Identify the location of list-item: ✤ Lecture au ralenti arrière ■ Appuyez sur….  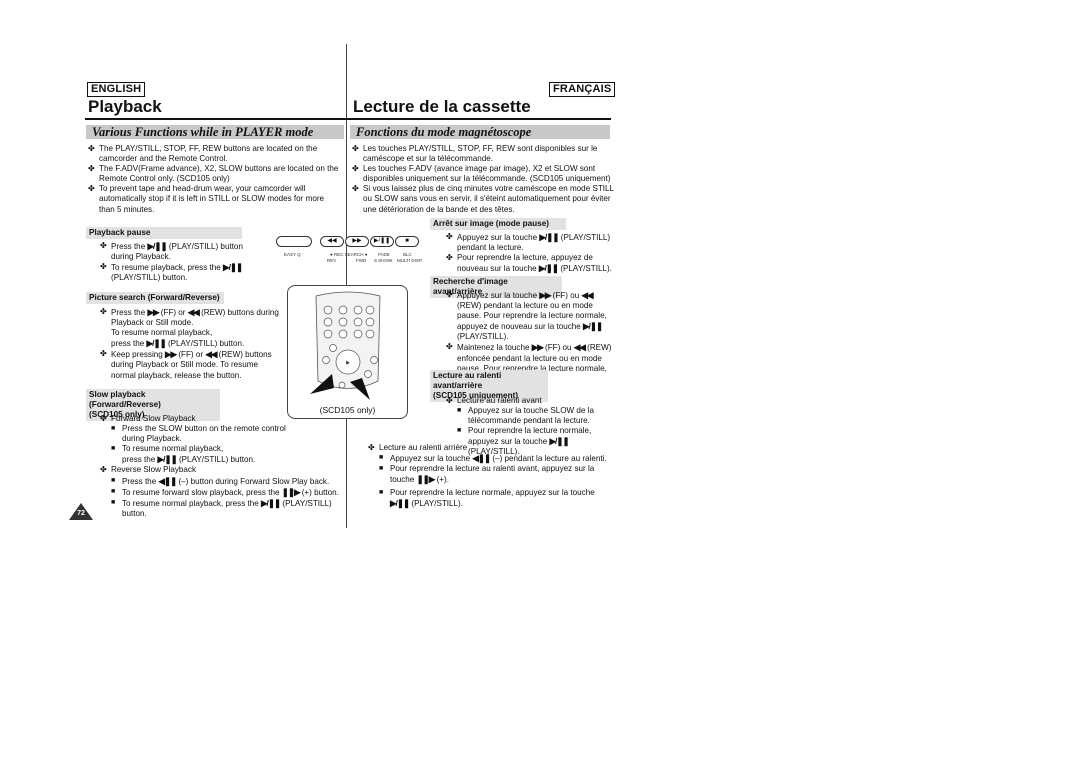
(493, 476).